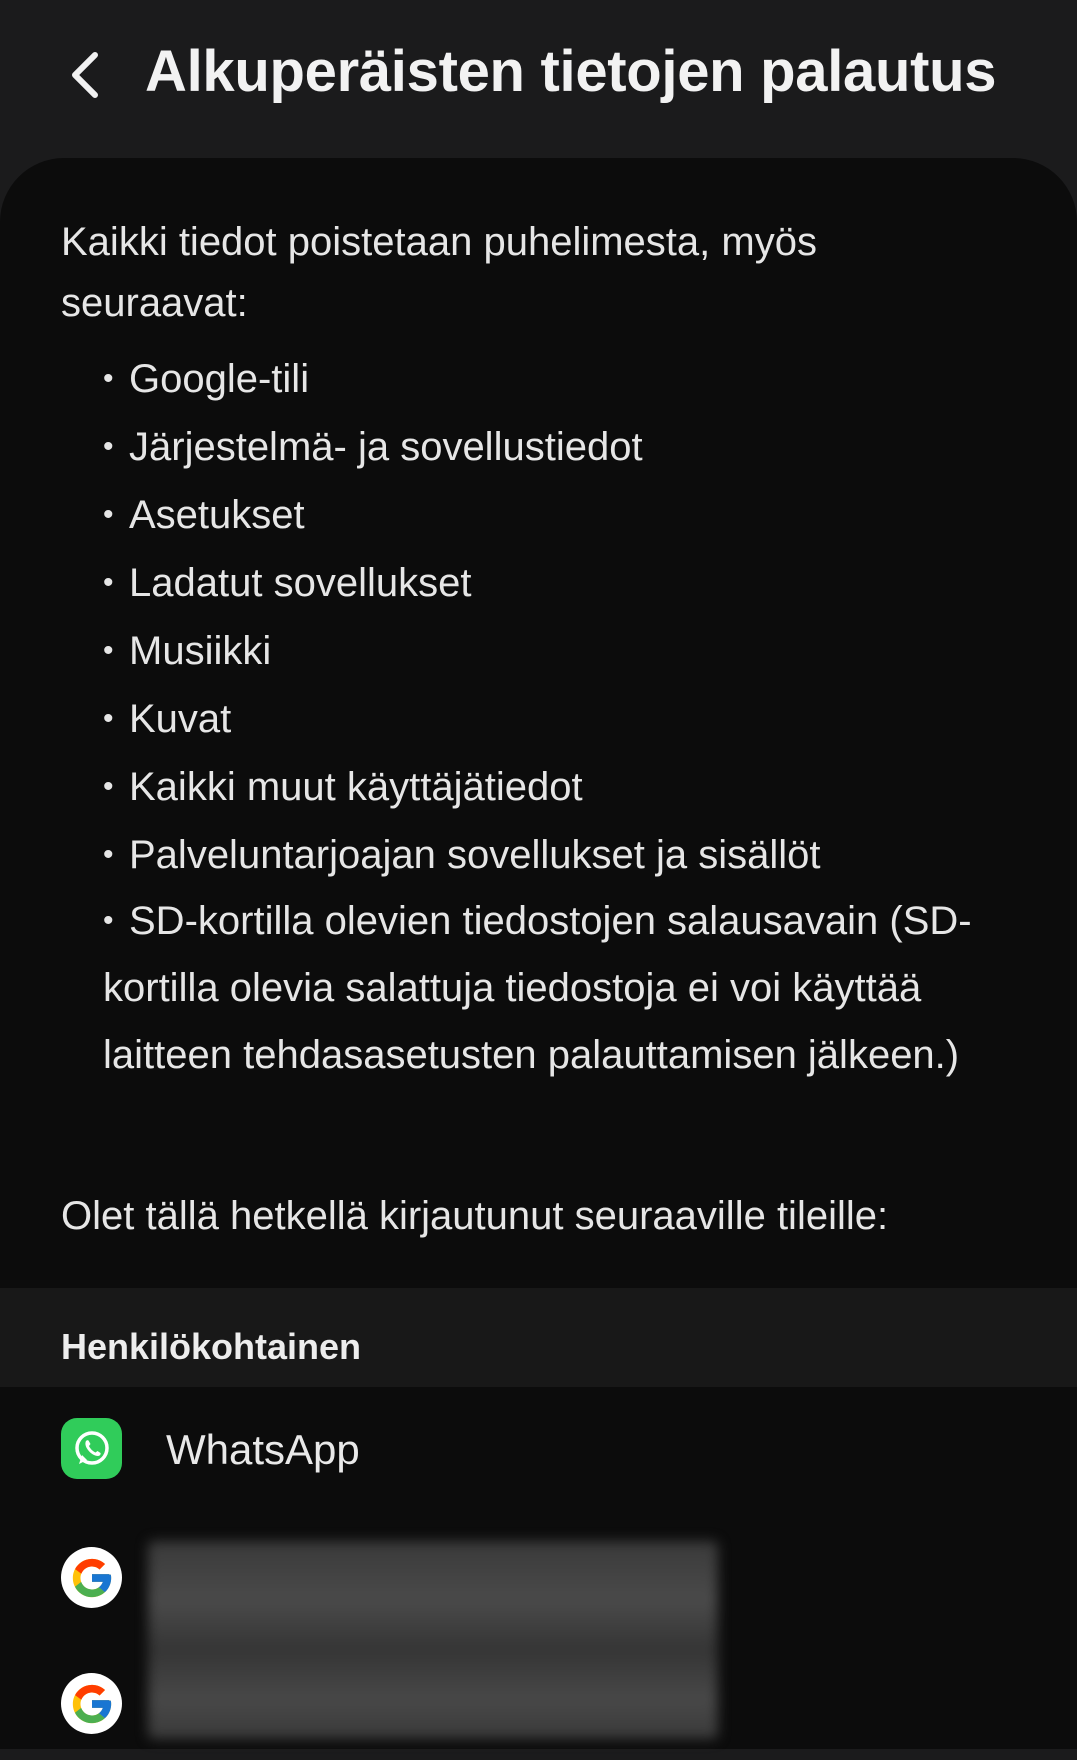 This screenshot has width=1077, height=1760. Describe the element at coordinates (91, 1448) in the screenshot. I see `whatsapp-icon` at that location.